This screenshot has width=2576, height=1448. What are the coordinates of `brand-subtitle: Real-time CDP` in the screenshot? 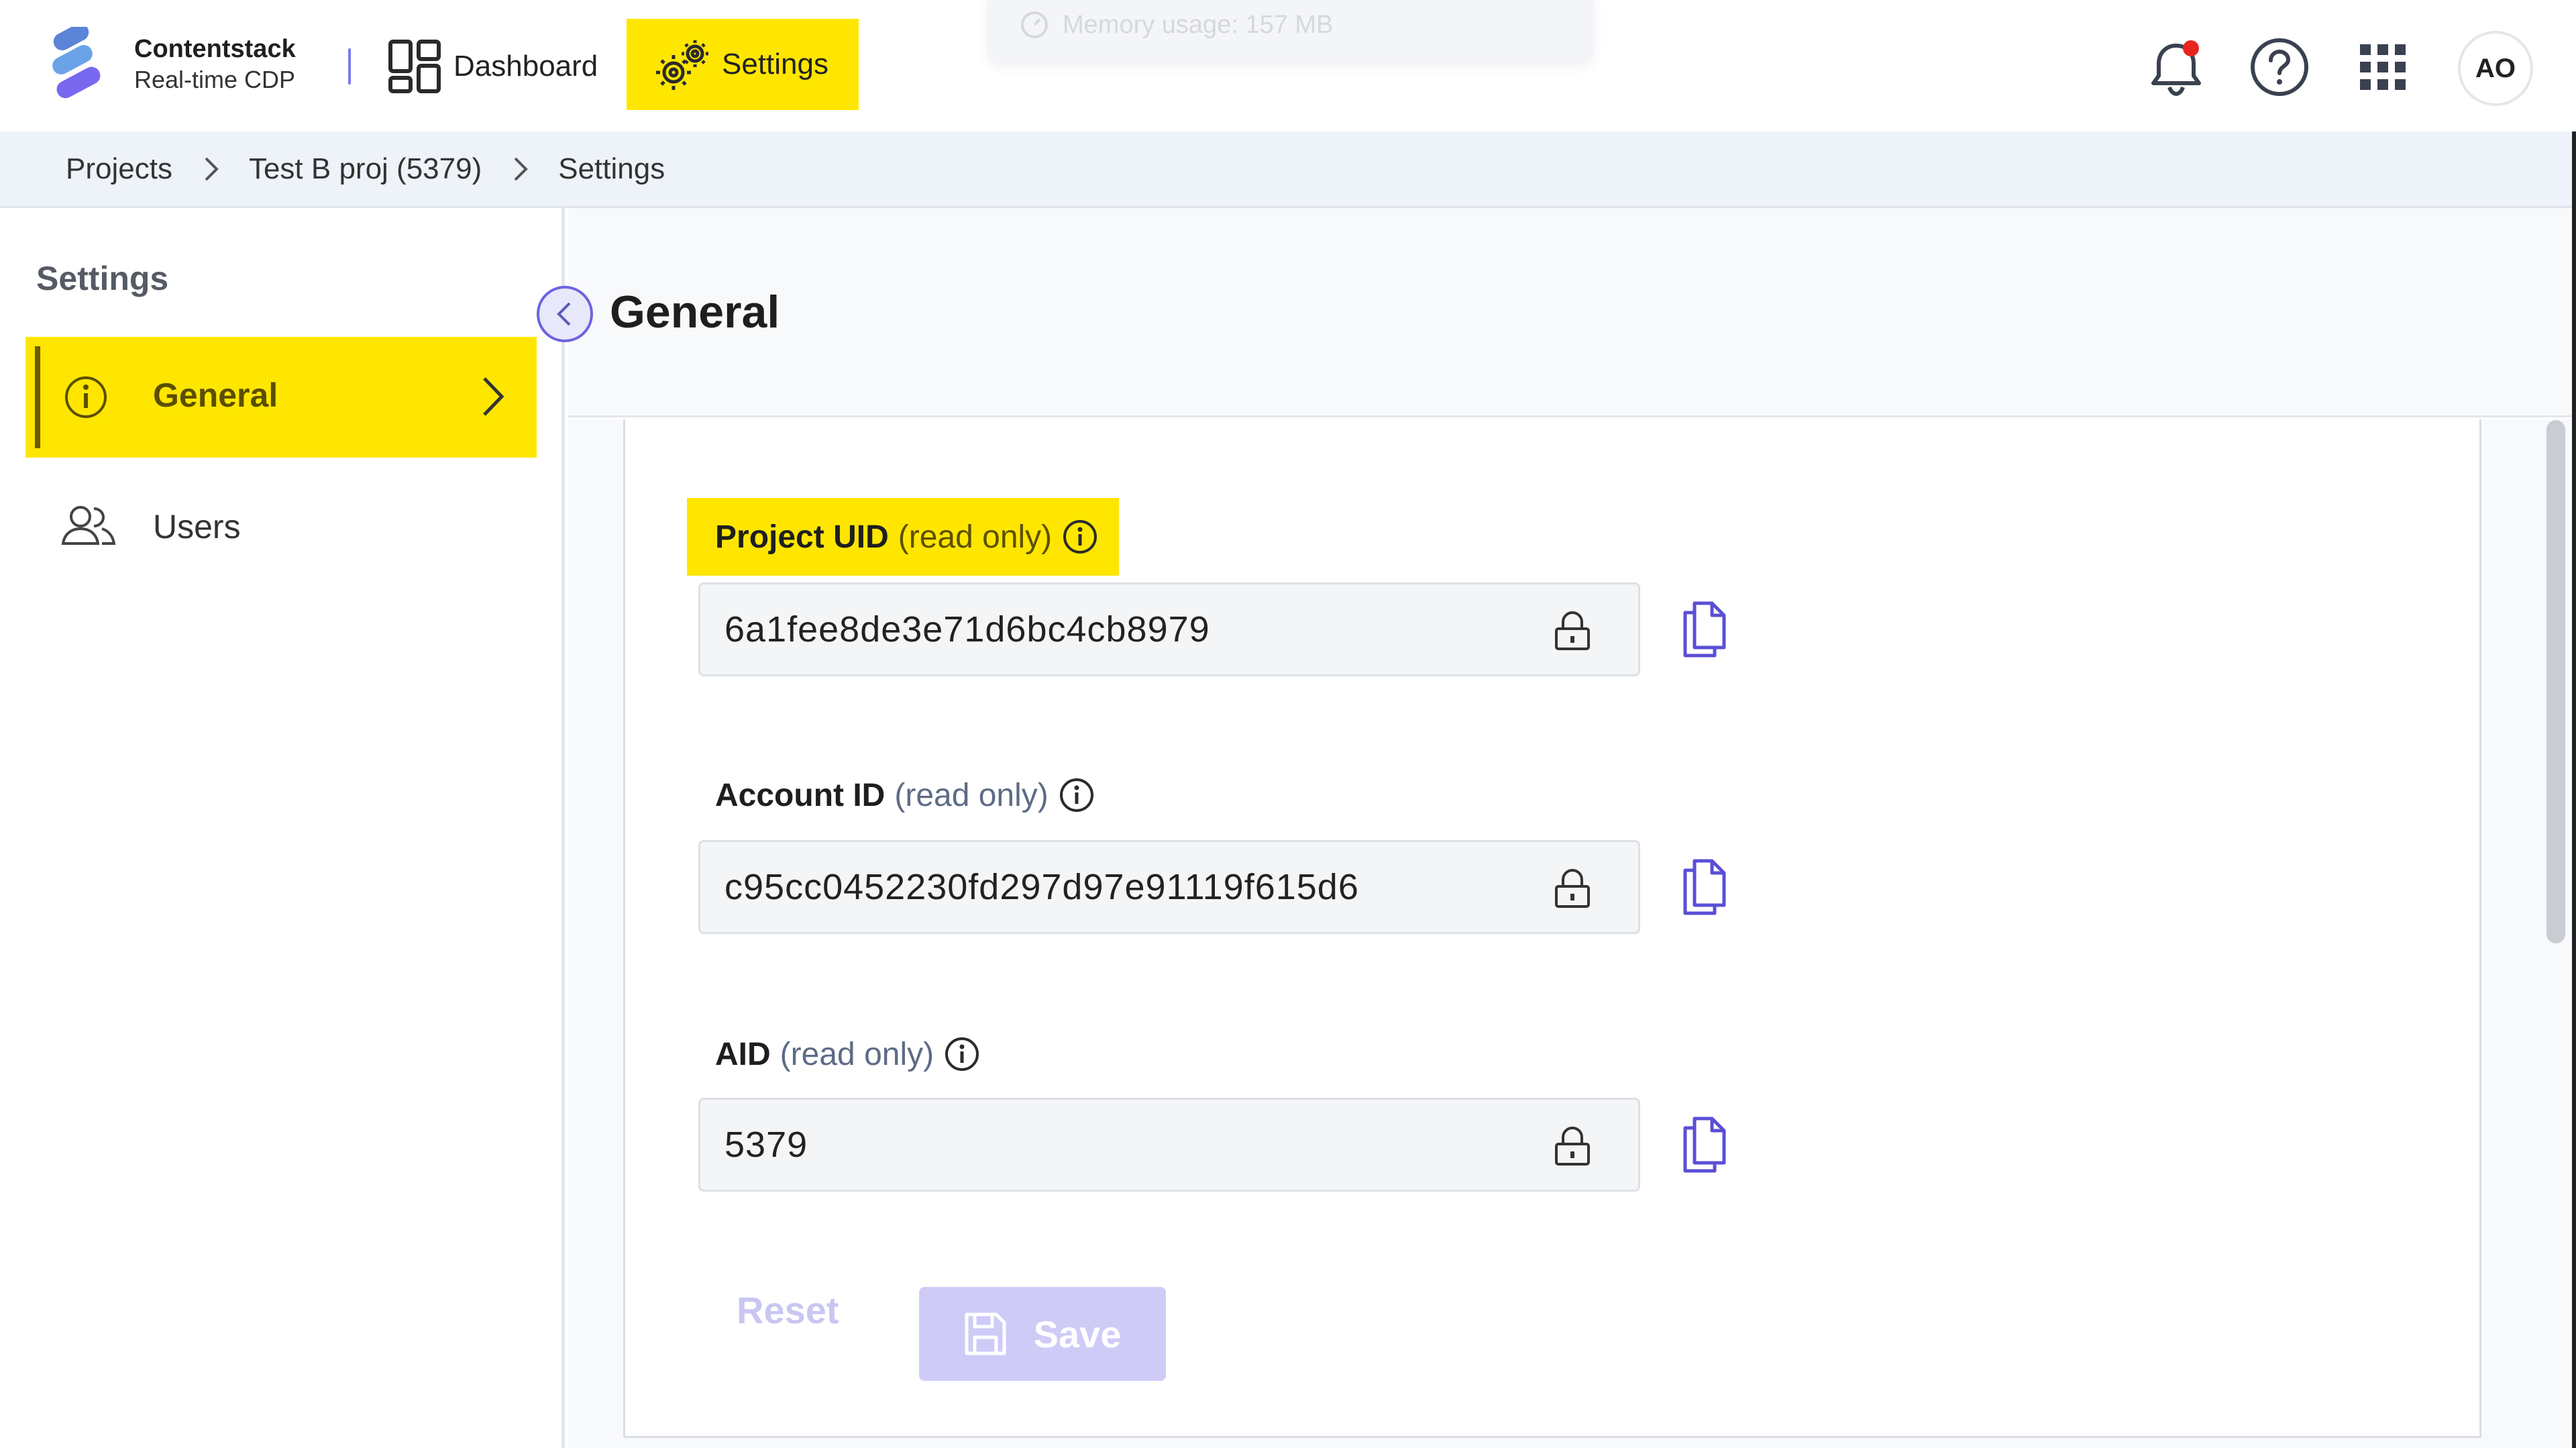 It's located at (215, 79).